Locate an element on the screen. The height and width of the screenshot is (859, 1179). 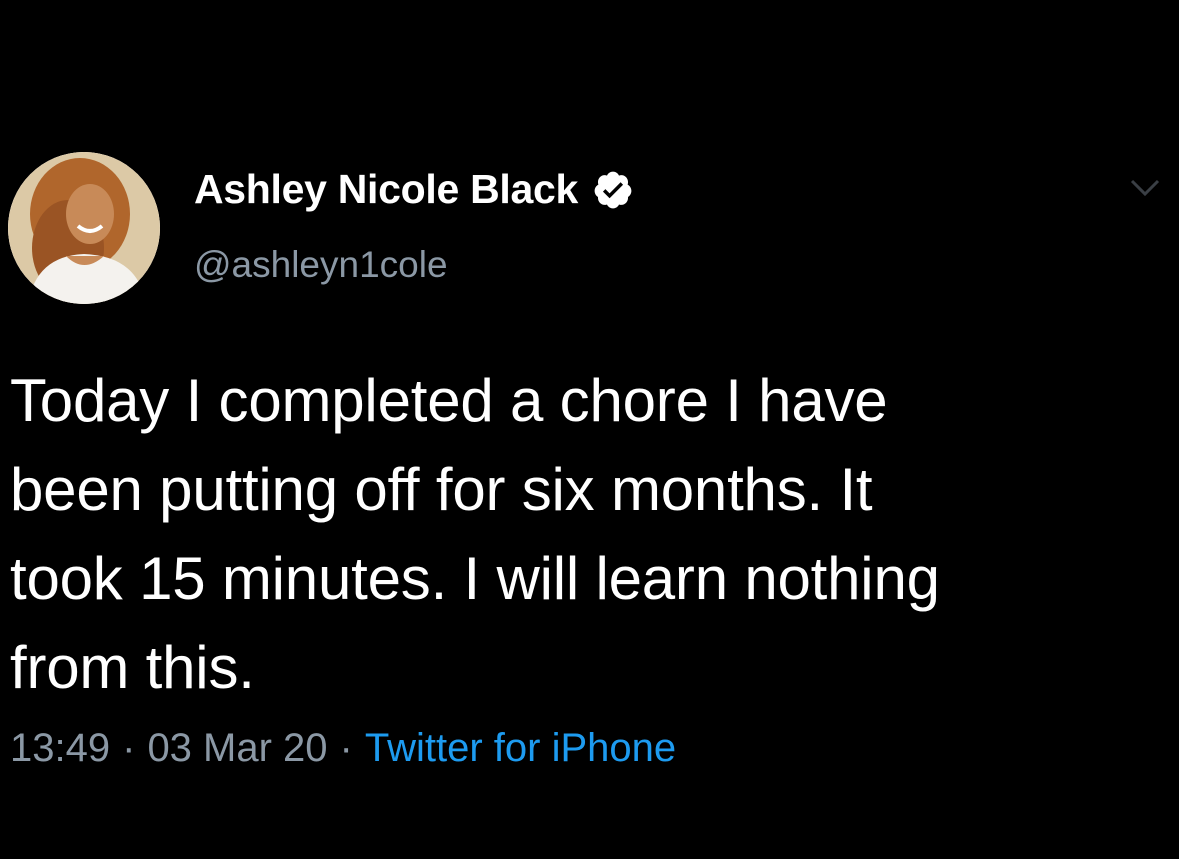
tweet-time: 13:49 is located at coordinates (60, 748).